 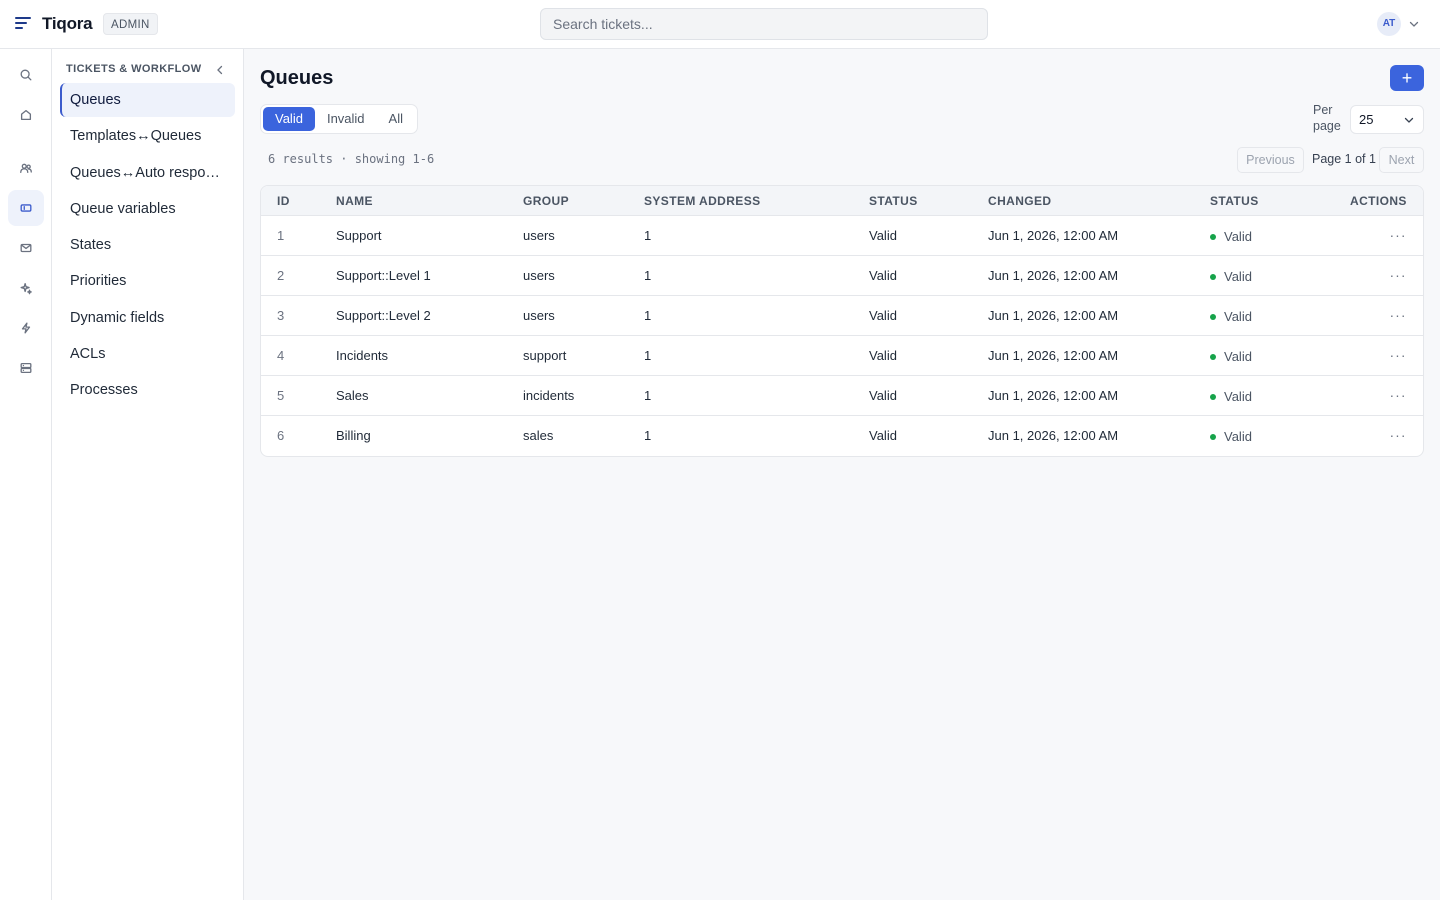 What do you see at coordinates (352, 396) in the screenshot?
I see `cell-name: Sales` at bounding box center [352, 396].